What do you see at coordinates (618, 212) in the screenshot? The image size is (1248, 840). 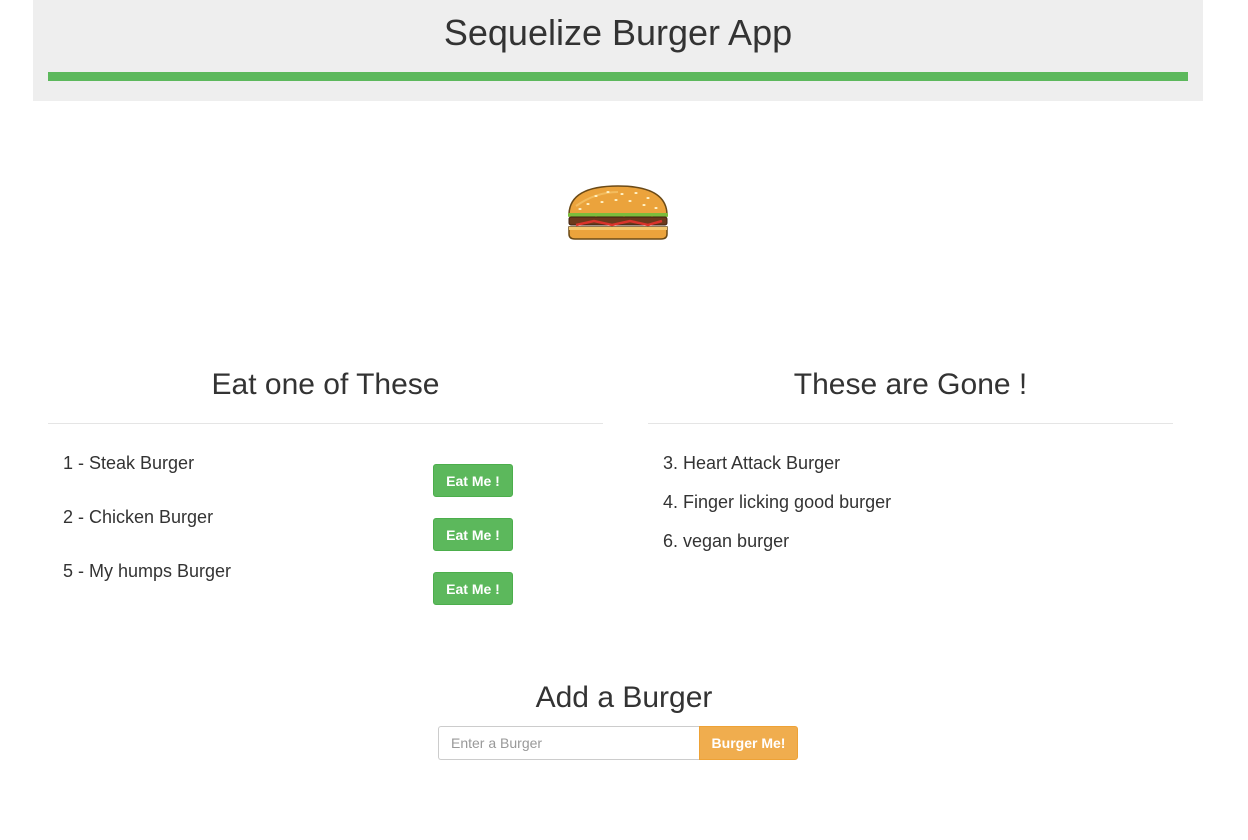 I see `hamburger-icon` at bounding box center [618, 212].